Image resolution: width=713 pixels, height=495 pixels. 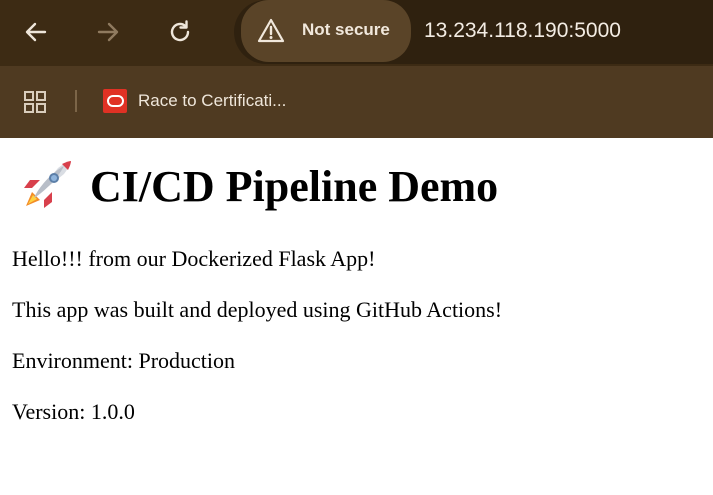 I want to click on arrow-left-icon, so click(x=36, y=32).